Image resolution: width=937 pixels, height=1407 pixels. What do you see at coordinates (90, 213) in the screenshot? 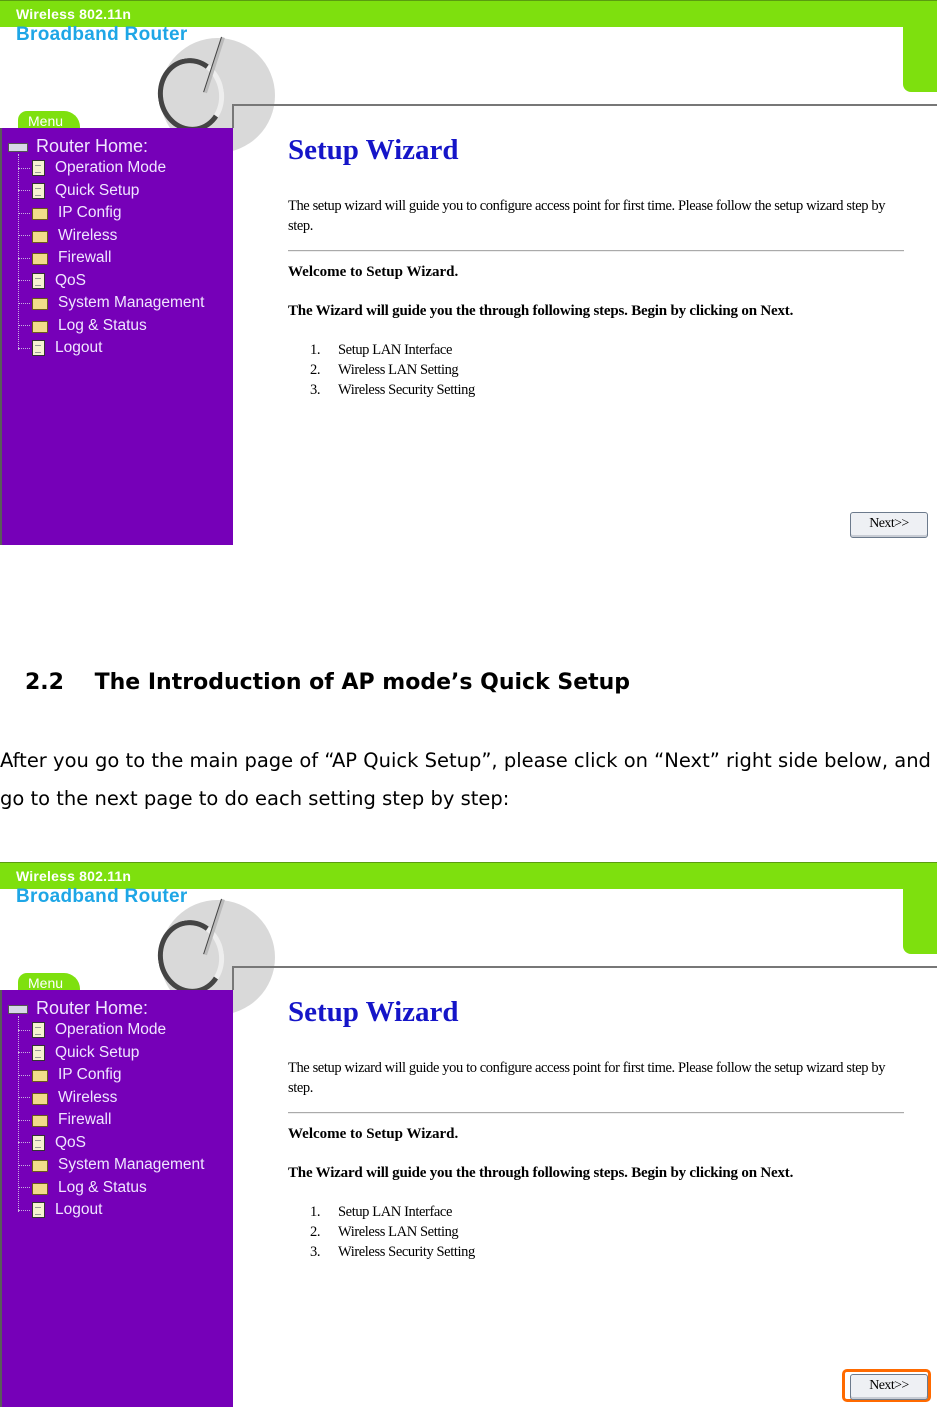
I see `sidebar-item-label: IP Config` at bounding box center [90, 213].